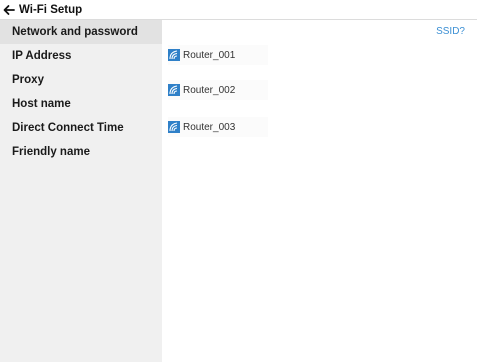 This screenshot has height=362, width=477. Describe the element at coordinates (209, 127) in the screenshot. I see `network-name: Router_003` at that location.